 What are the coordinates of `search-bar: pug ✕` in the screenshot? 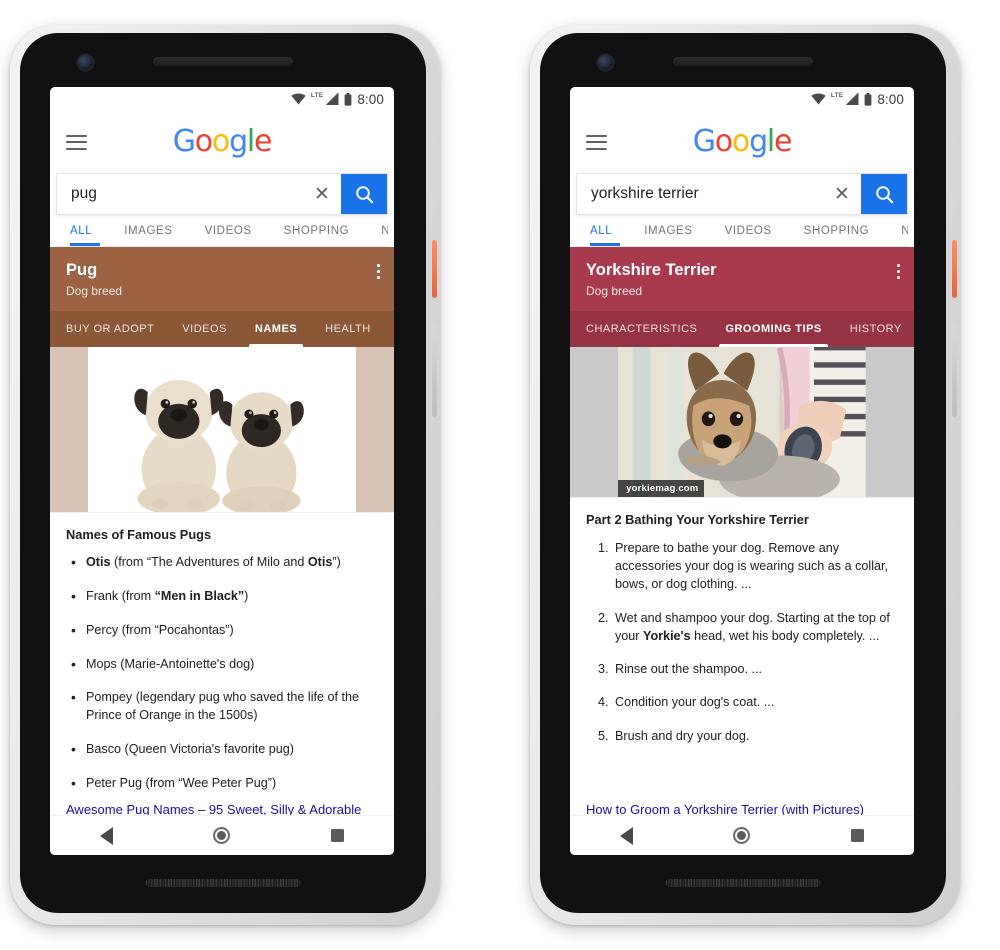 It's located at (222, 194).